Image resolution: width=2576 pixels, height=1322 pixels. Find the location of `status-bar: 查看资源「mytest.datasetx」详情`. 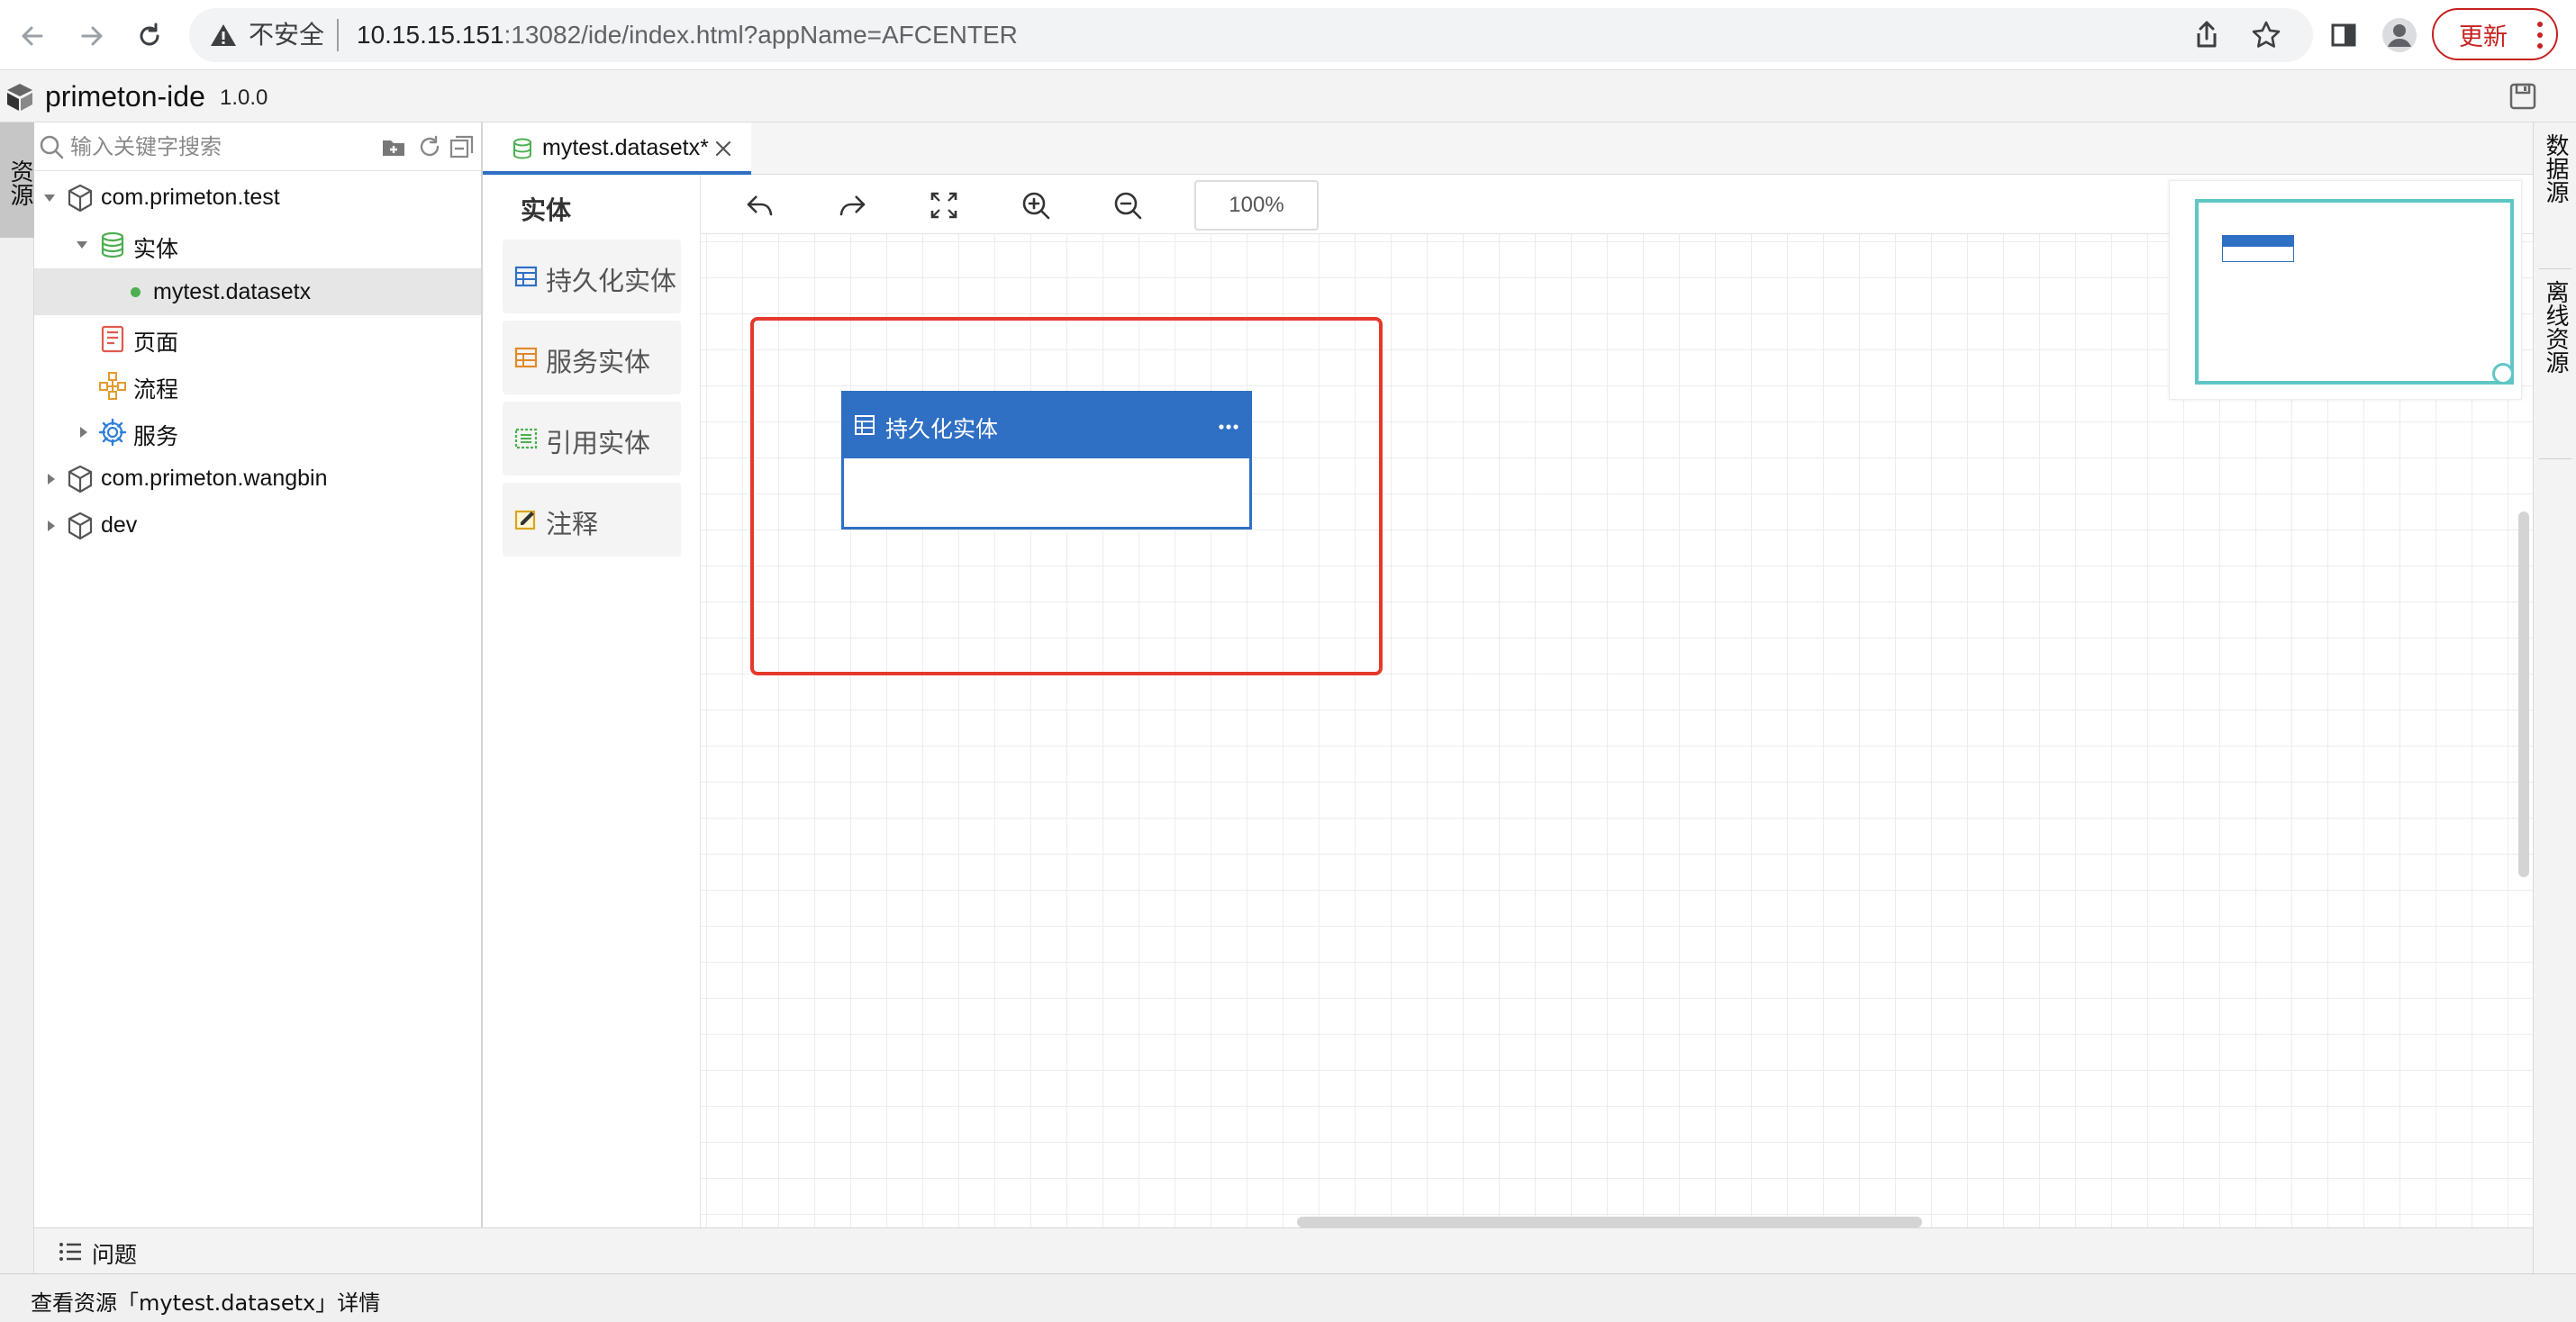

status-bar: 查看资源「mytest.datasetx」详情 is located at coordinates (1288, 1297).